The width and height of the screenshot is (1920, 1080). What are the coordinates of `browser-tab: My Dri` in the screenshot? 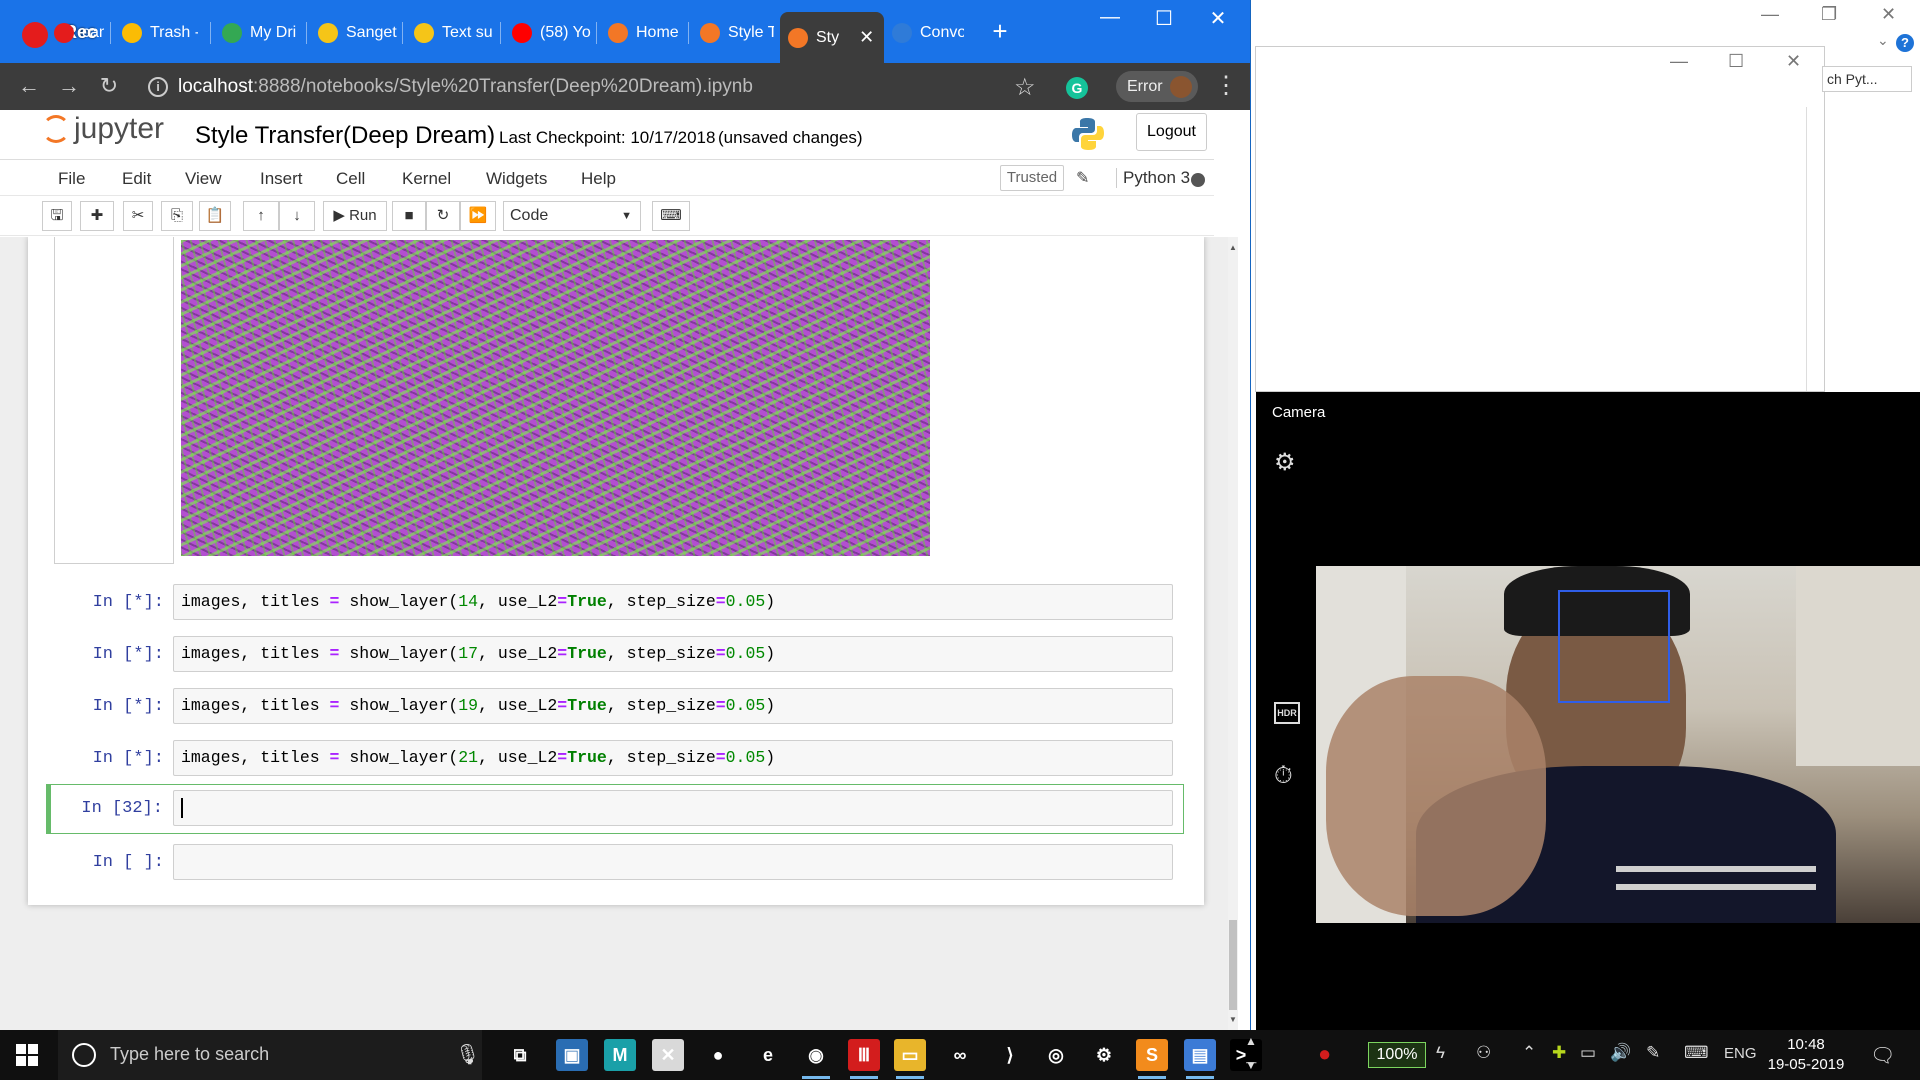 It's located at (257, 33).